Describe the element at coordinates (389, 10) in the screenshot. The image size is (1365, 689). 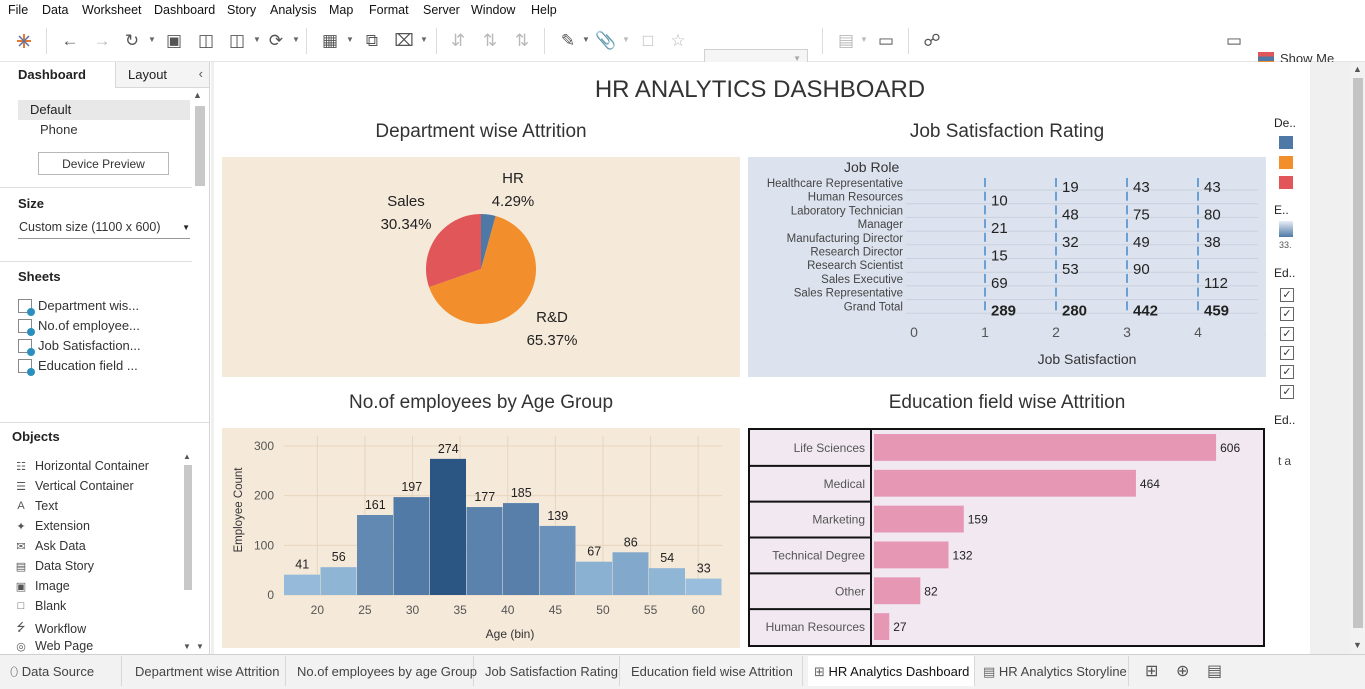
I see `menu-format: Format` at that location.